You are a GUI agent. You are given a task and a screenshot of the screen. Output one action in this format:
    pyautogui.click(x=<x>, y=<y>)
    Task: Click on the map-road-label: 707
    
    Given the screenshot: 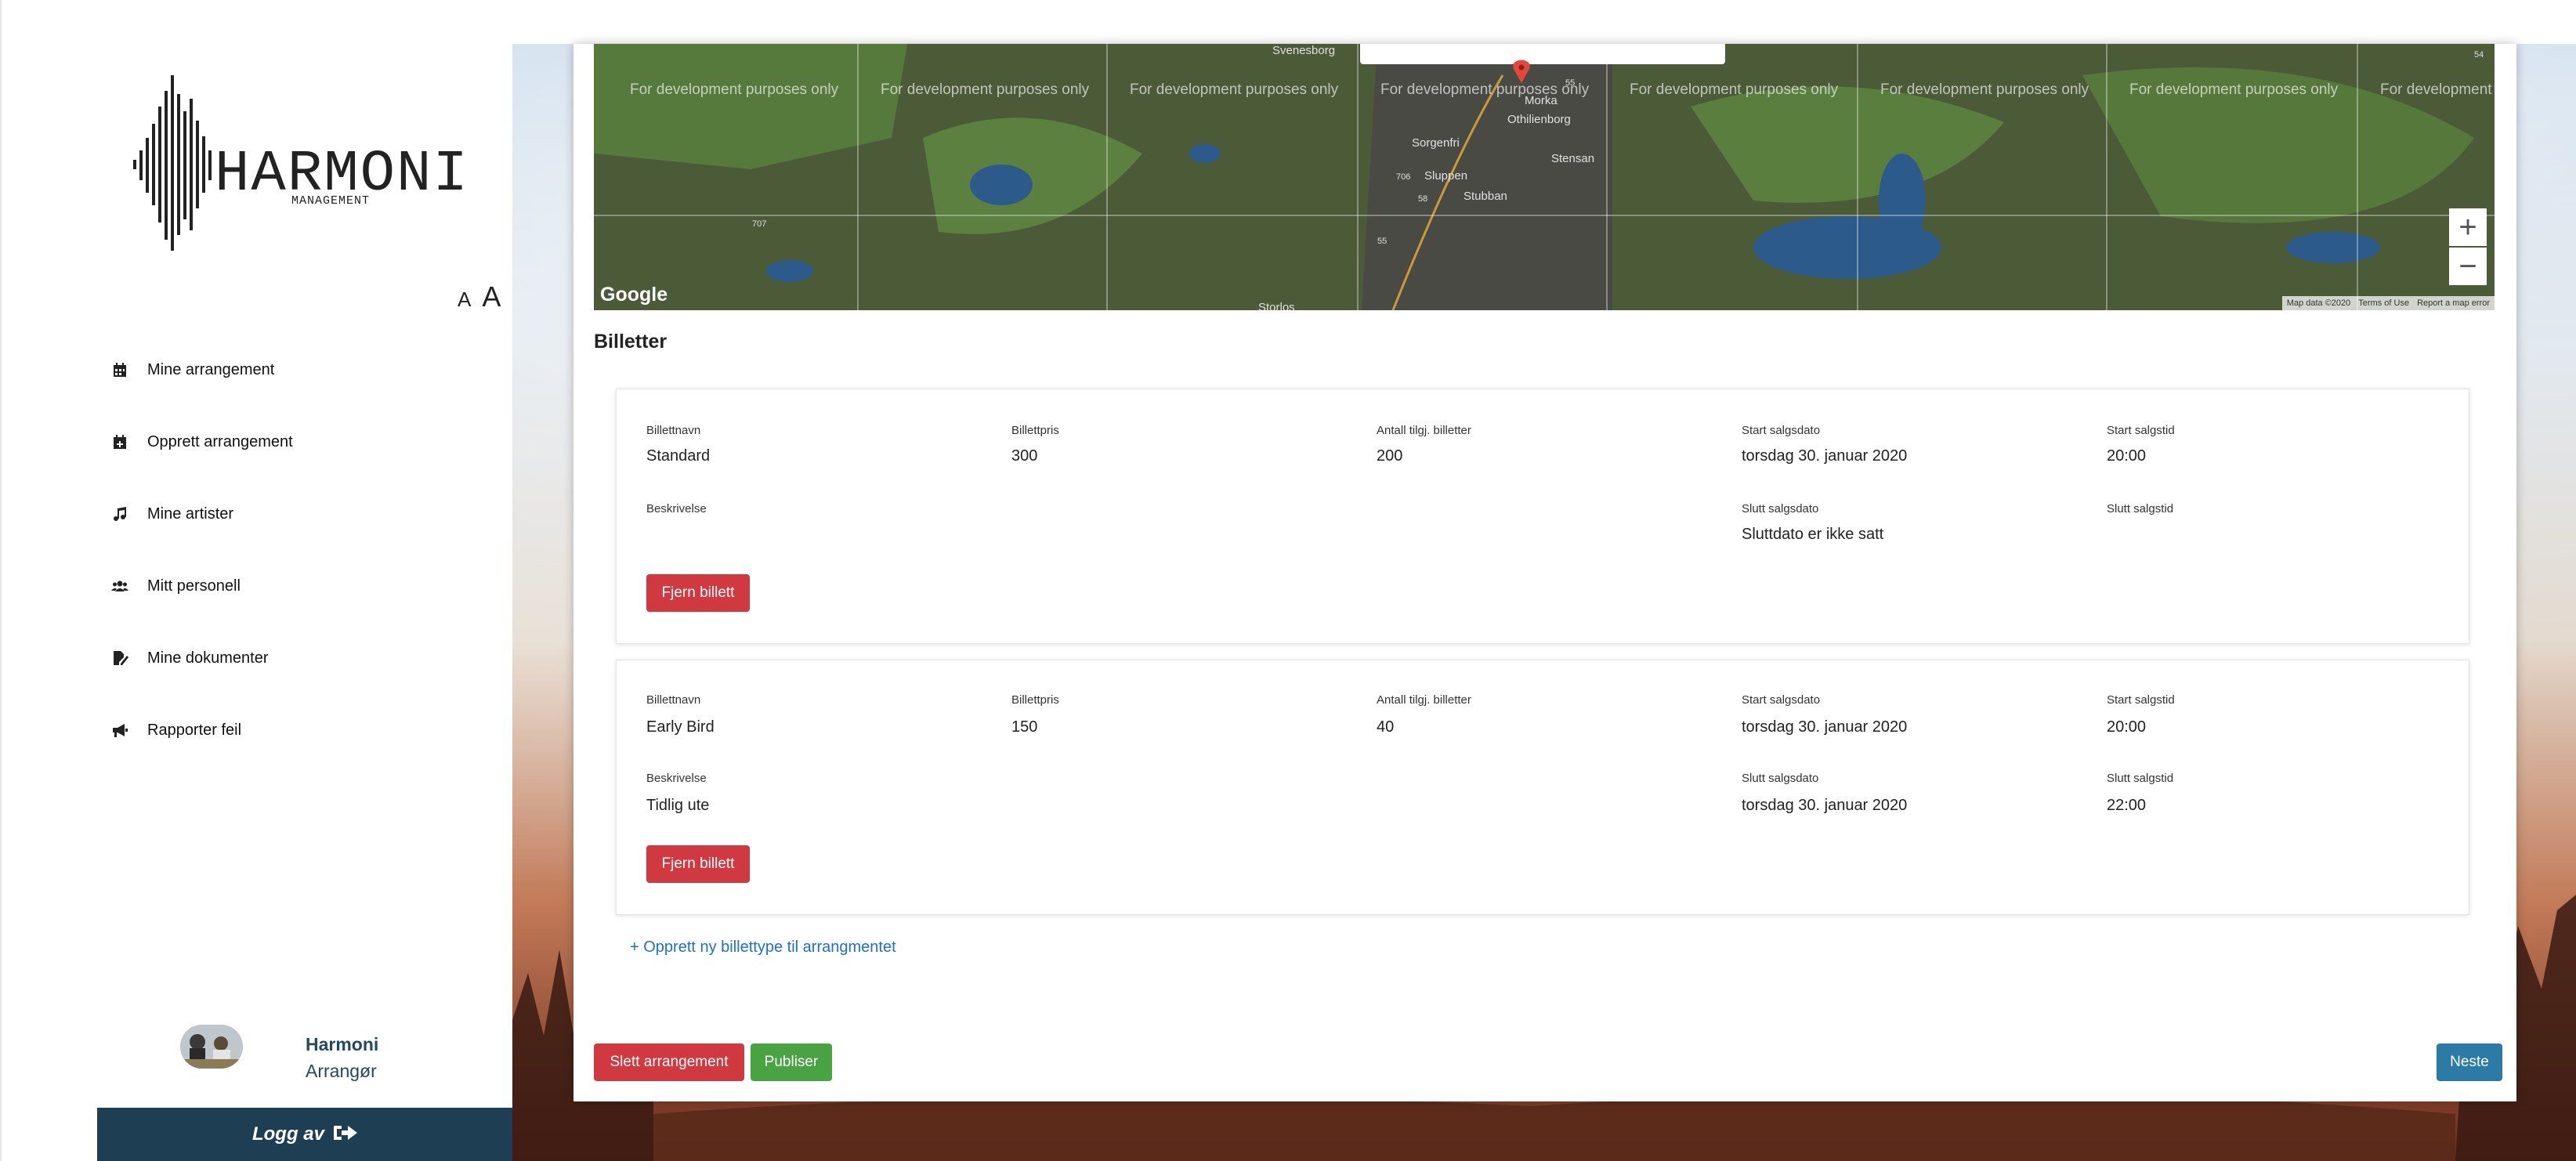 What is the action you would take?
    pyautogui.click(x=759, y=224)
    